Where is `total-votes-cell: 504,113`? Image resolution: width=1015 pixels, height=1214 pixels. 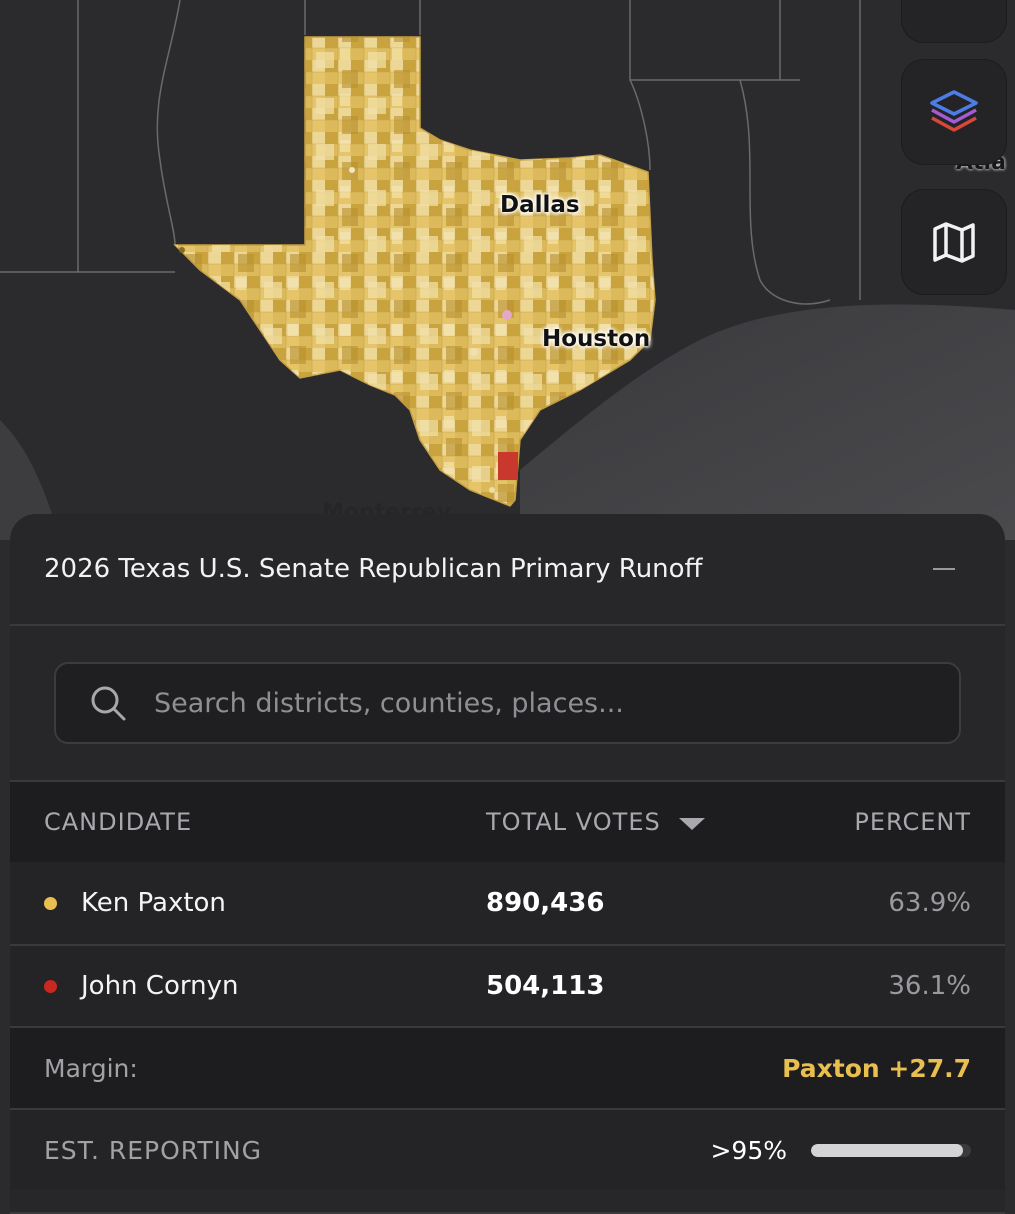 total-votes-cell: 504,113 is located at coordinates (545, 986).